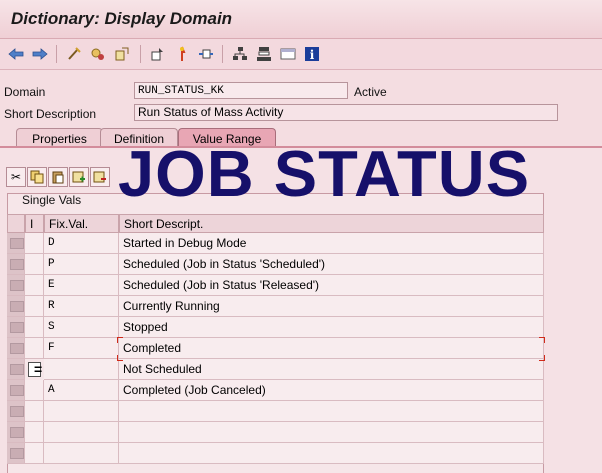  I want to click on fixval-cell: E, so click(81, 285).